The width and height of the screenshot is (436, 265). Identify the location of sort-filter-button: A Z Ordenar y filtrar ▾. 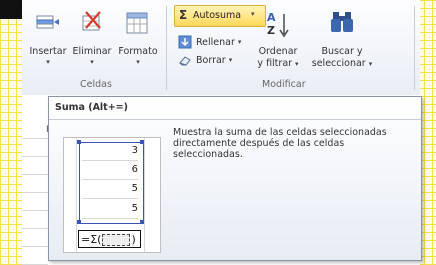
(278, 38).